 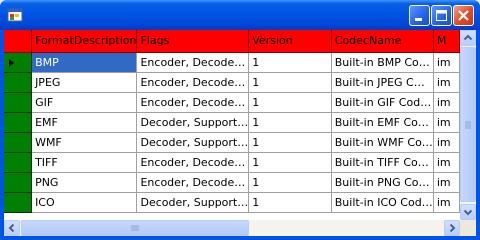 I want to click on scroll-down-button, so click(x=468, y=212).